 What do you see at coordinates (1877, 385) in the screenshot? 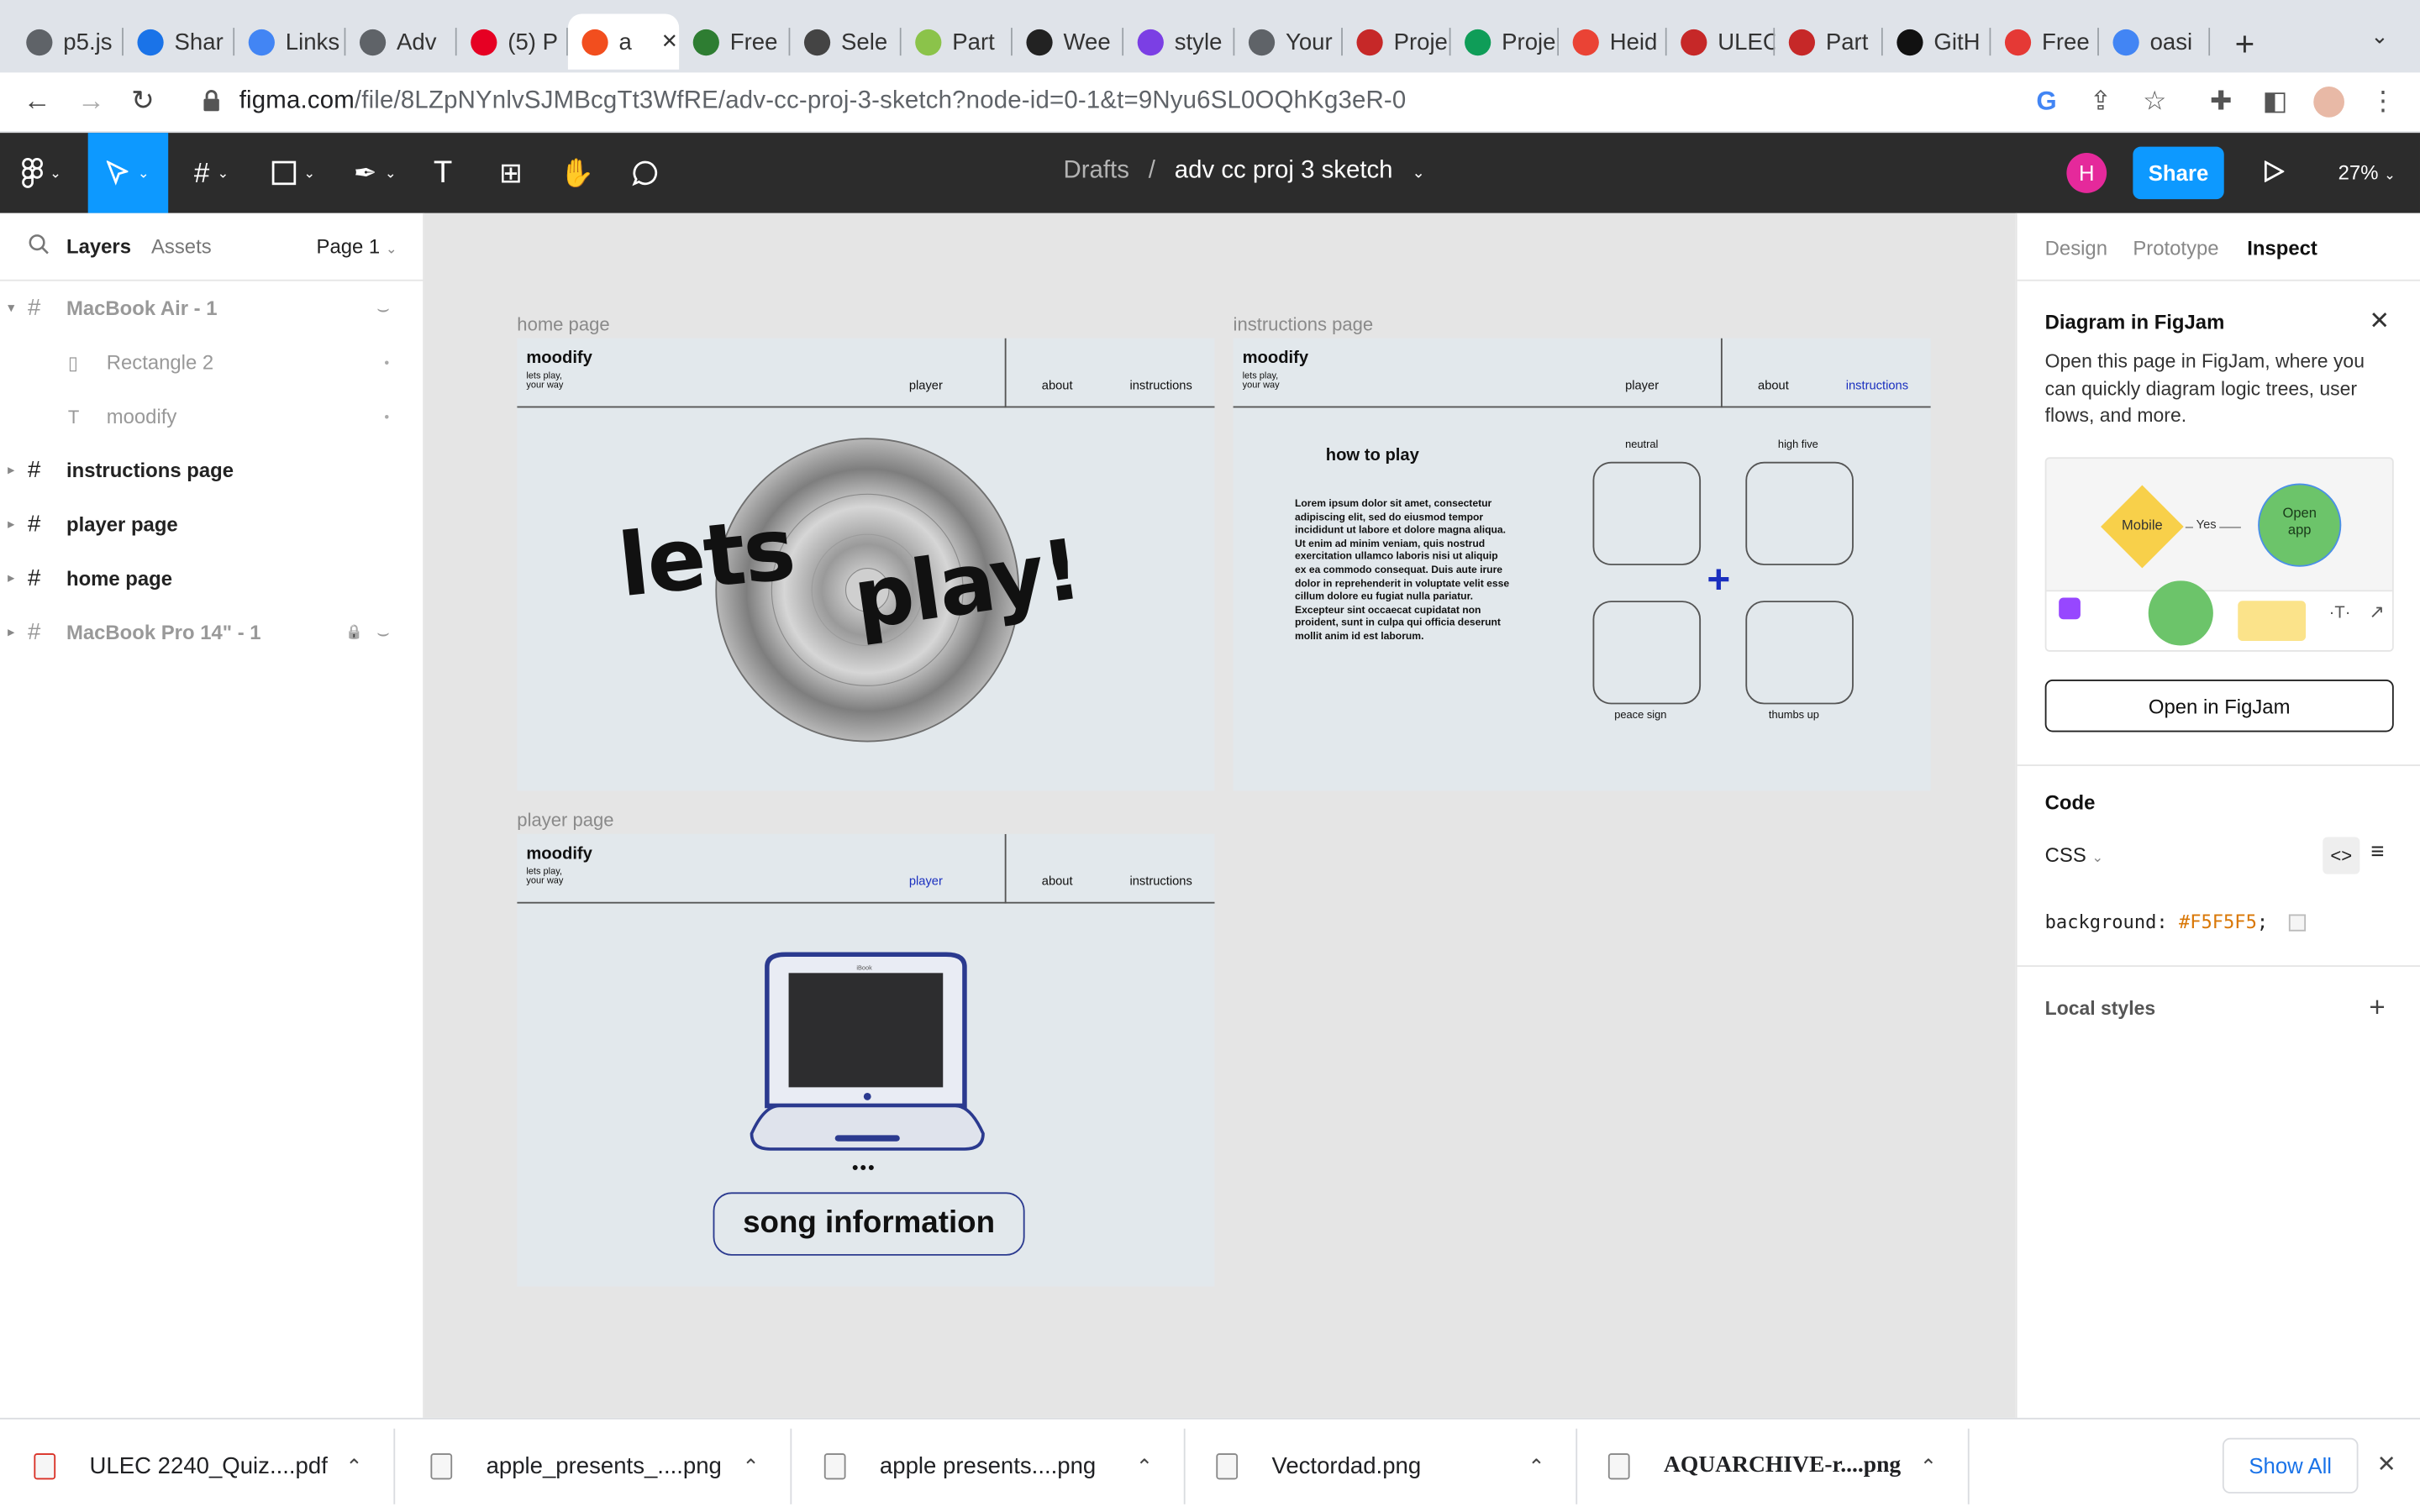
I see `nav-instructions-active: instructions` at bounding box center [1877, 385].